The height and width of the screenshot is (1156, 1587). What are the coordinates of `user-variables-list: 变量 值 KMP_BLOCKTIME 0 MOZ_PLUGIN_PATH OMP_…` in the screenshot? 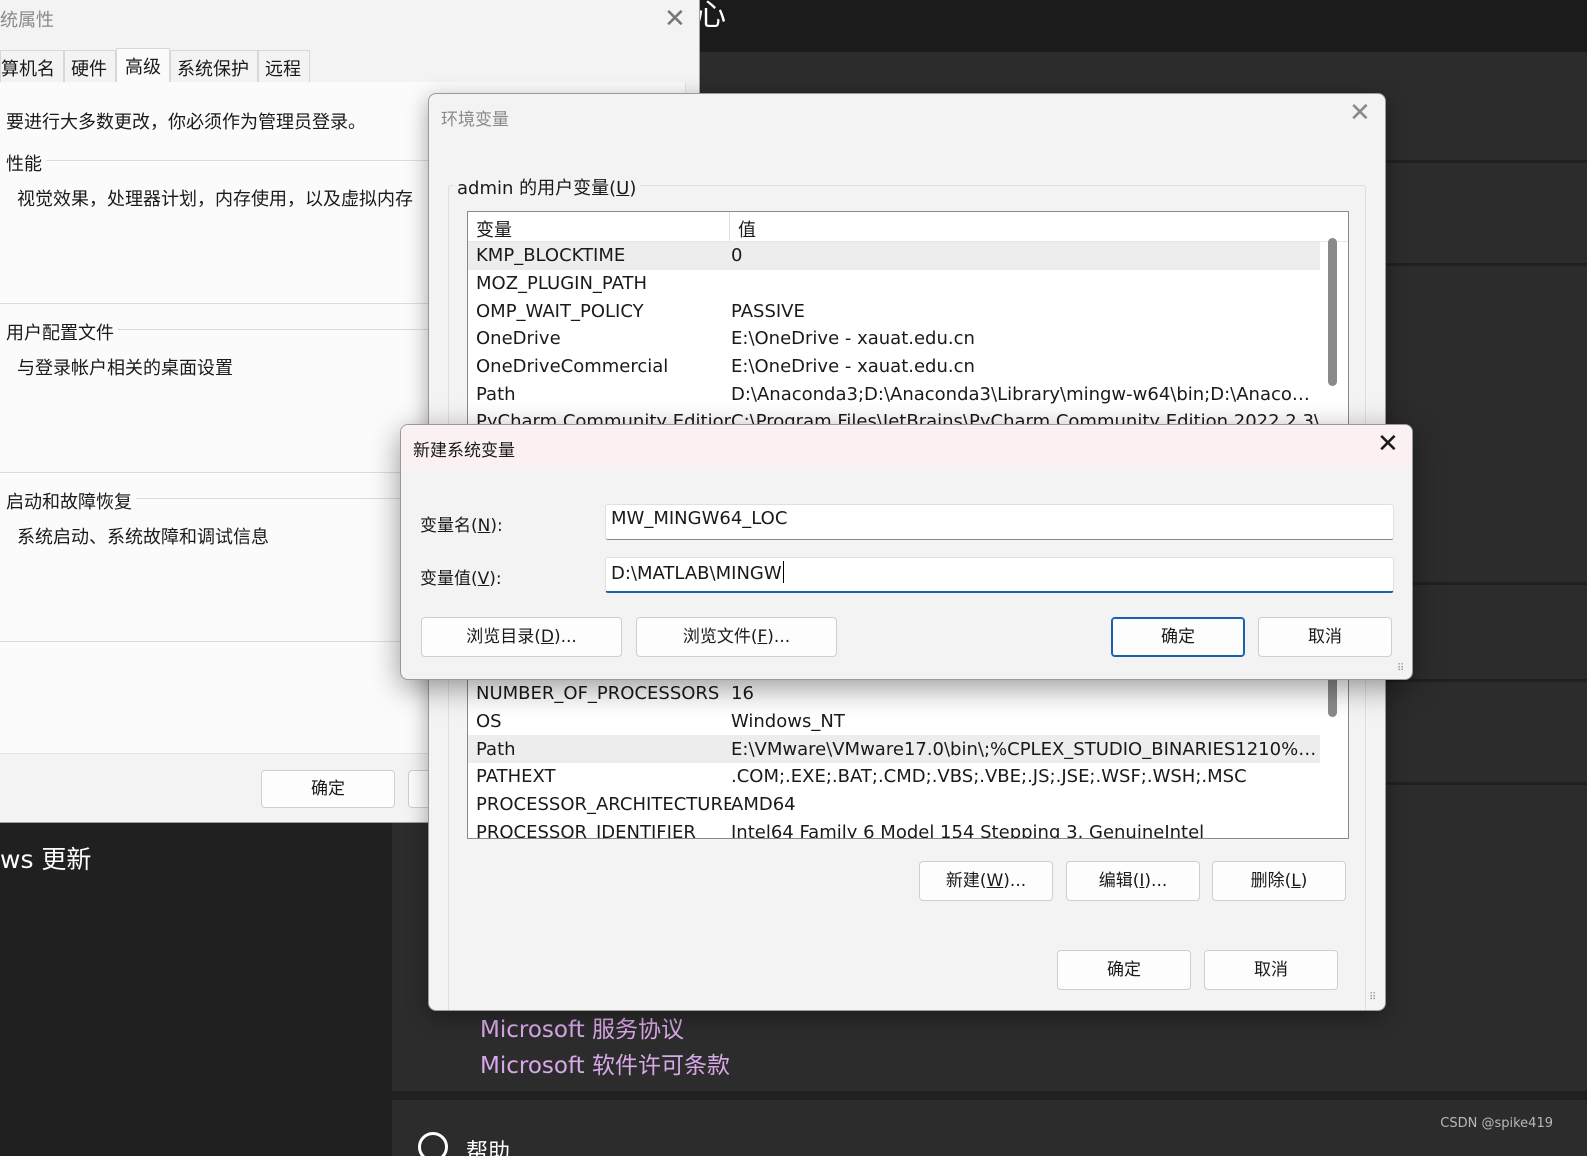 It's located at (908, 318).